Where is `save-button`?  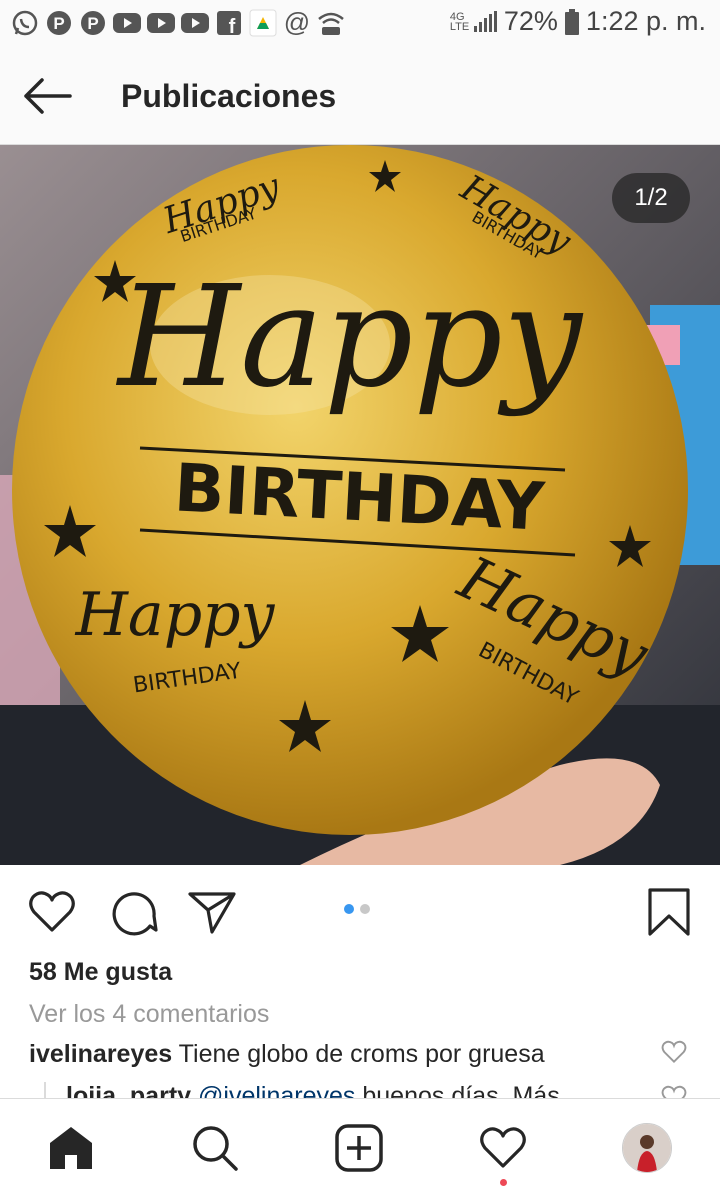 save-button is located at coordinates (670, 912).